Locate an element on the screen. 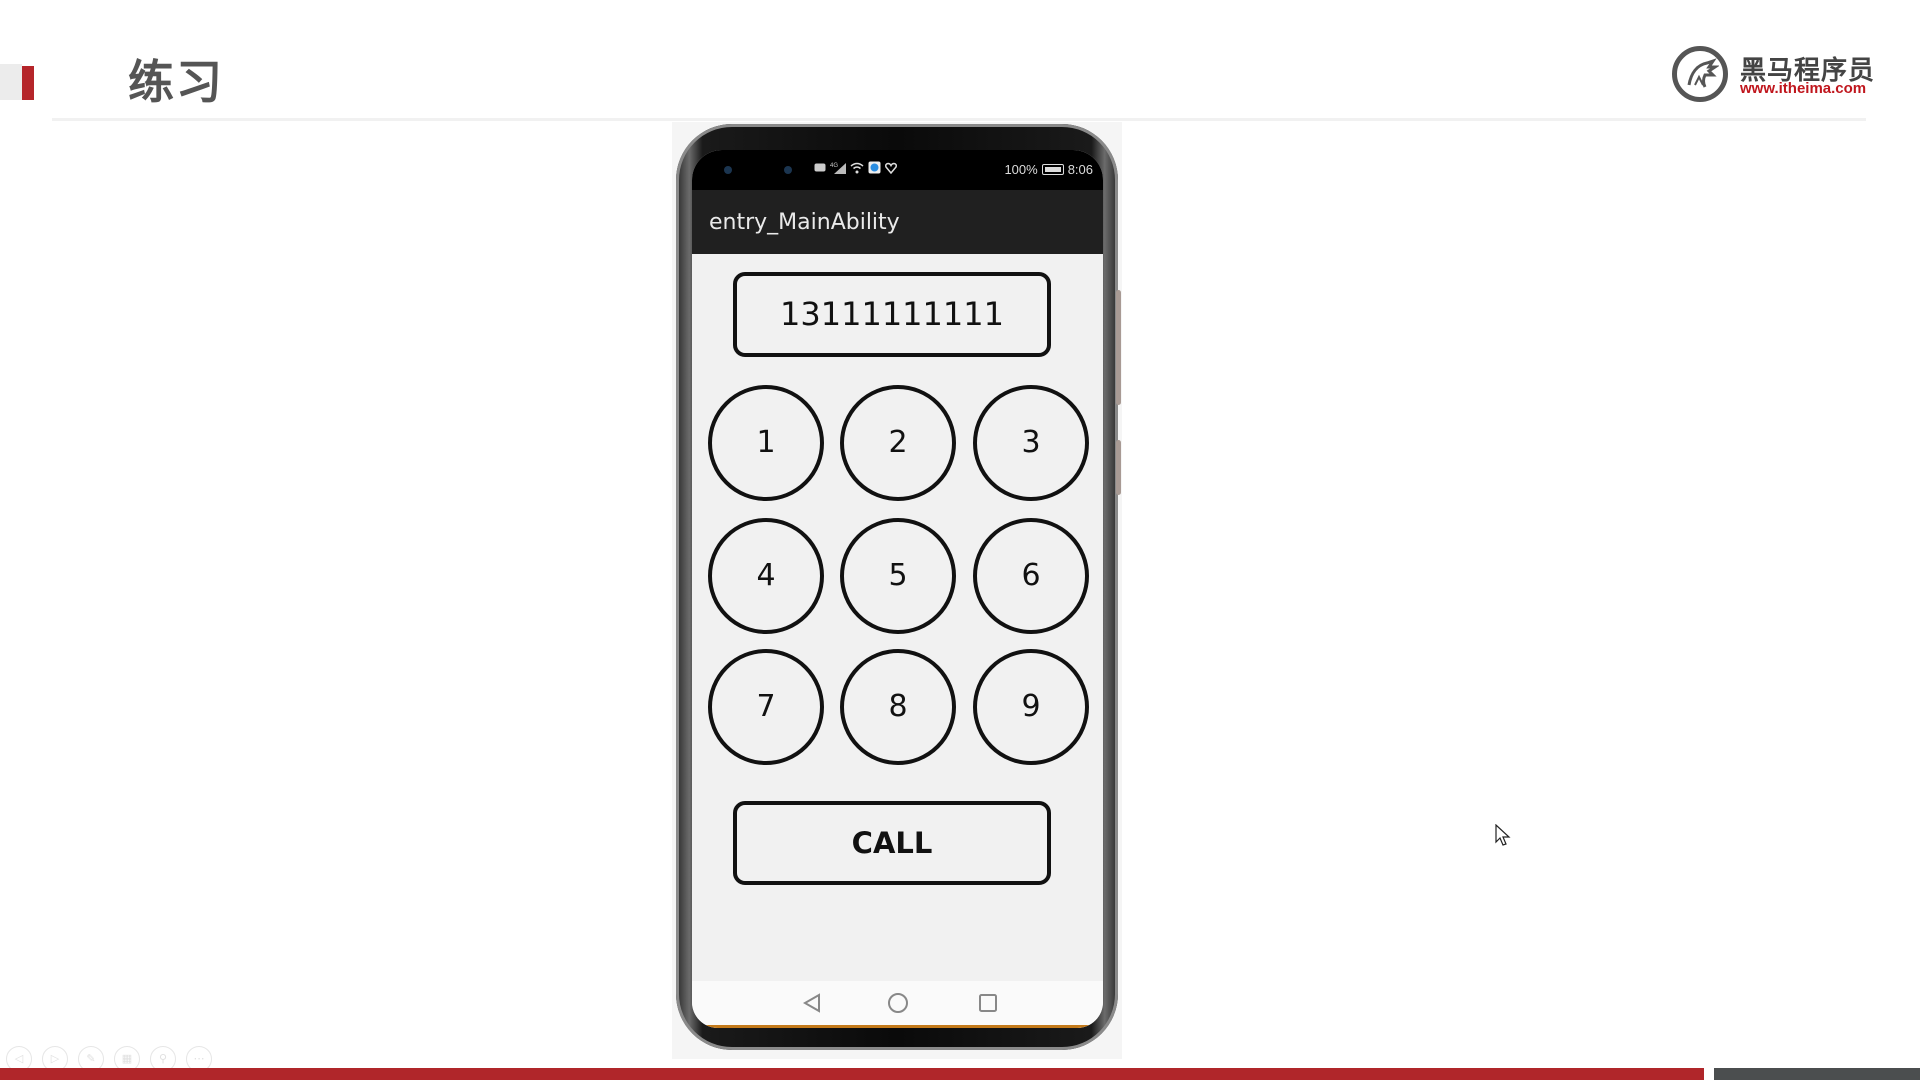  signal-icon: 4G is located at coordinates (838, 168).